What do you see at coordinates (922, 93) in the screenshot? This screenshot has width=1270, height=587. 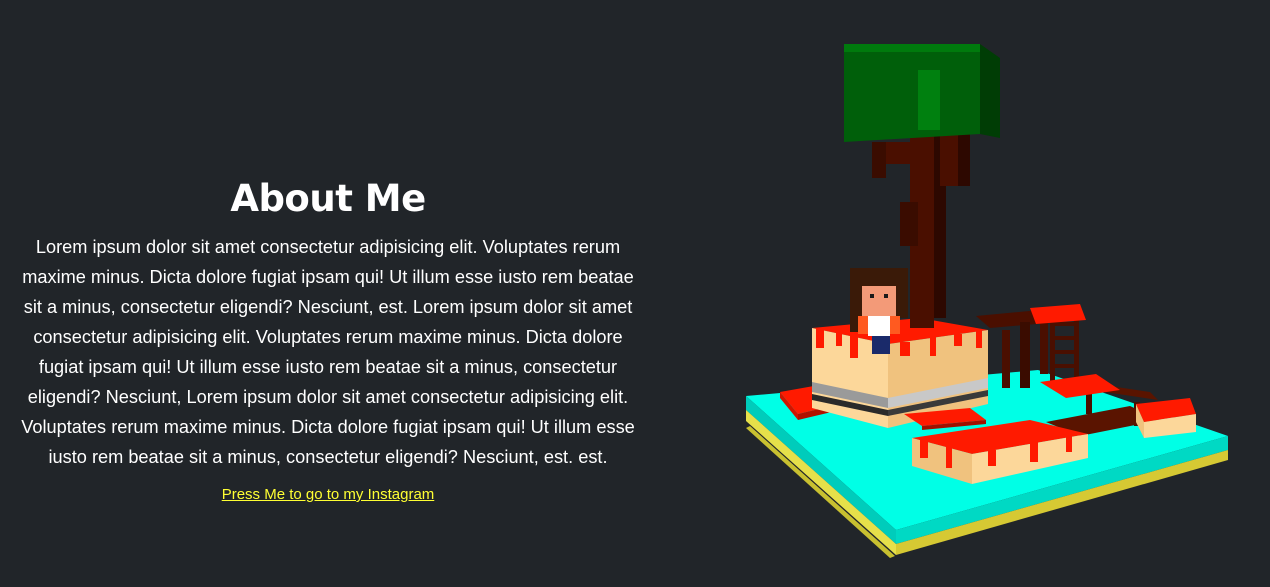 I see `tree-canopy` at bounding box center [922, 93].